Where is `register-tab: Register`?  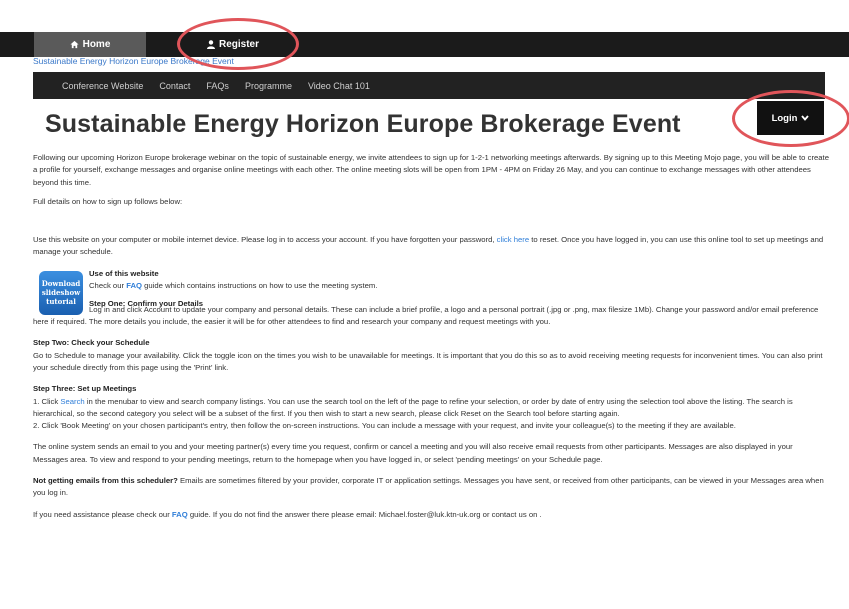 register-tab: Register is located at coordinates (233, 44).